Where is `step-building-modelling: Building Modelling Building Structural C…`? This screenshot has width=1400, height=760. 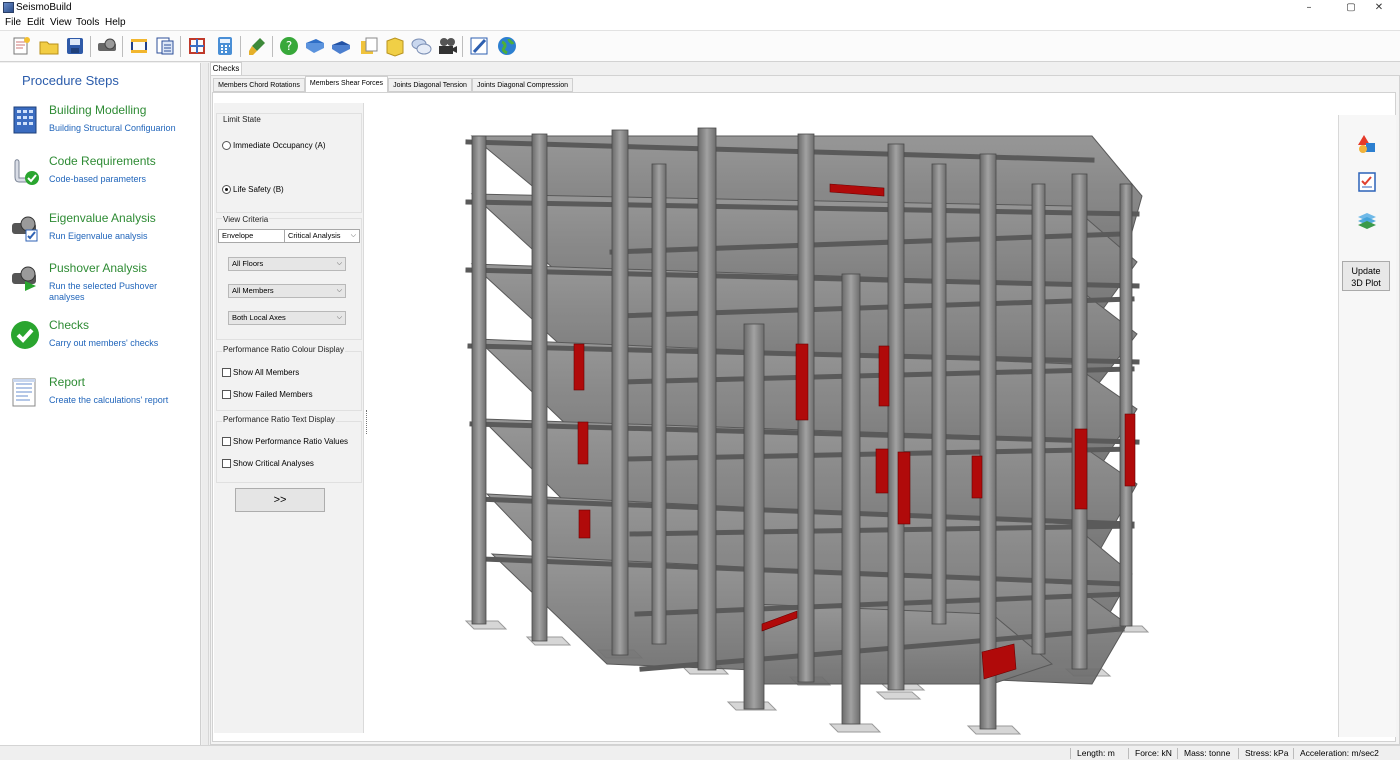 step-building-modelling: Building Modelling Building Structural C… is located at coordinates (100, 128).